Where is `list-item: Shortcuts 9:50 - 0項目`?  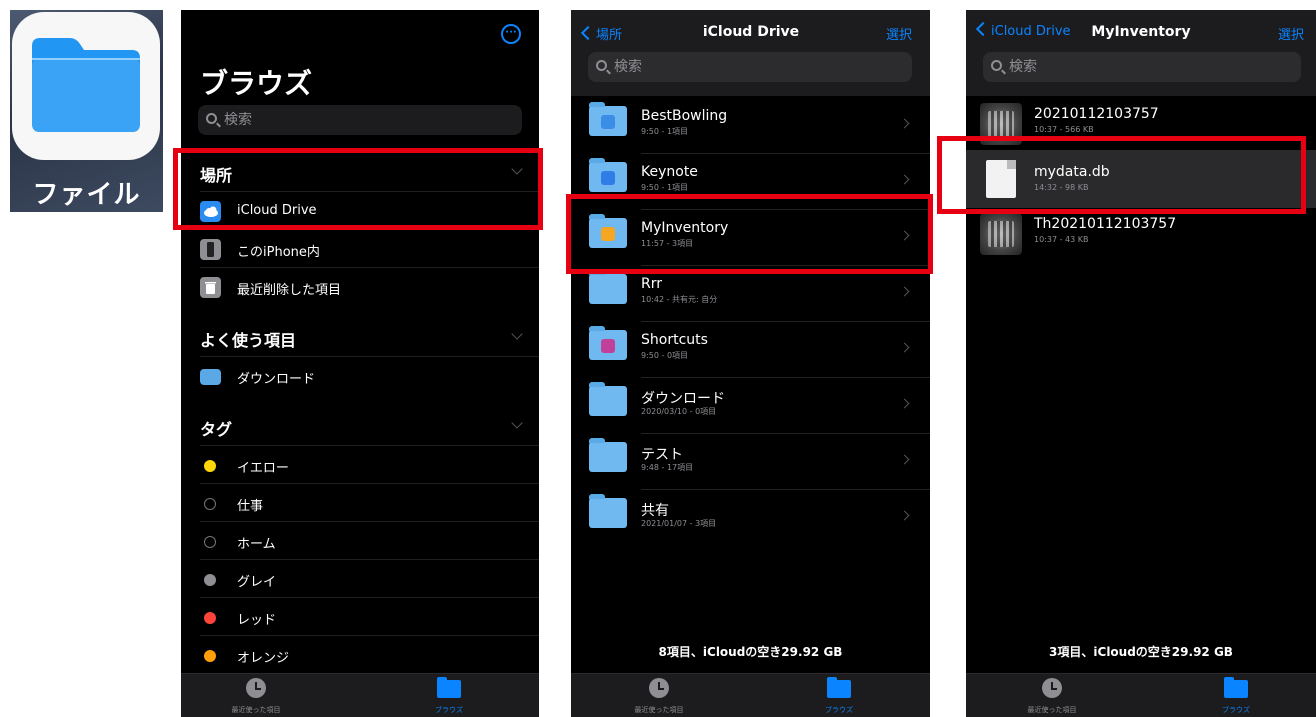 list-item: Shortcuts 9:50 - 0項目 is located at coordinates (750, 350).